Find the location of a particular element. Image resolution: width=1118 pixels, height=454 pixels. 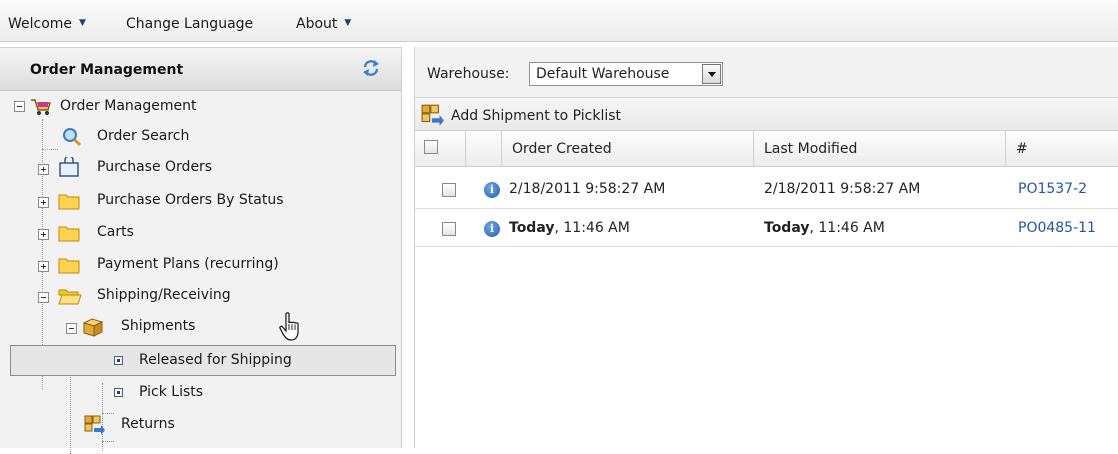

dropdown-arrow-icon is located at coordinates (711, 74).